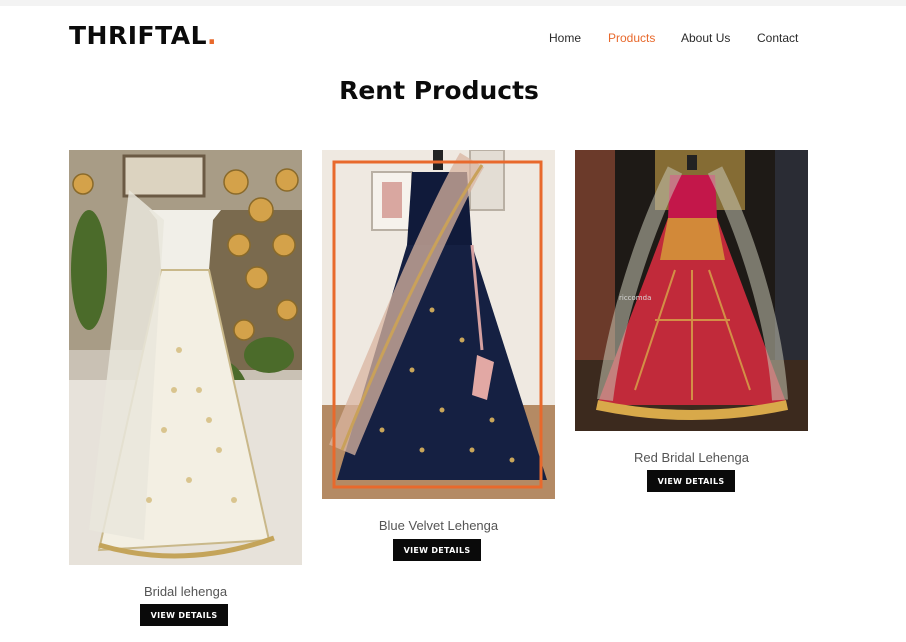 This screenshot has width=906, height=642. Describe the element at coordinates (777, 38) in the screenshot. I see `nav-contact: Contact` at that location.